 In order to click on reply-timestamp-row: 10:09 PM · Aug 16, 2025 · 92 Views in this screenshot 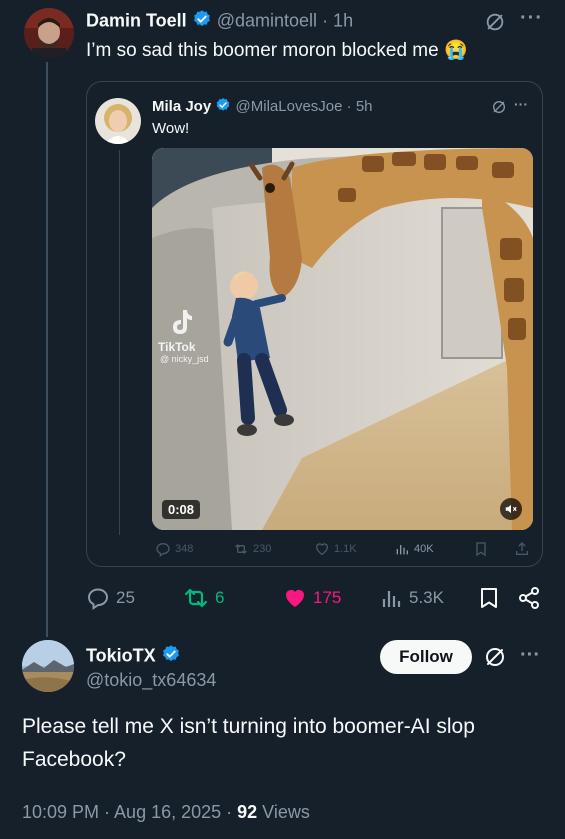, I will do `click(166, 812)`.